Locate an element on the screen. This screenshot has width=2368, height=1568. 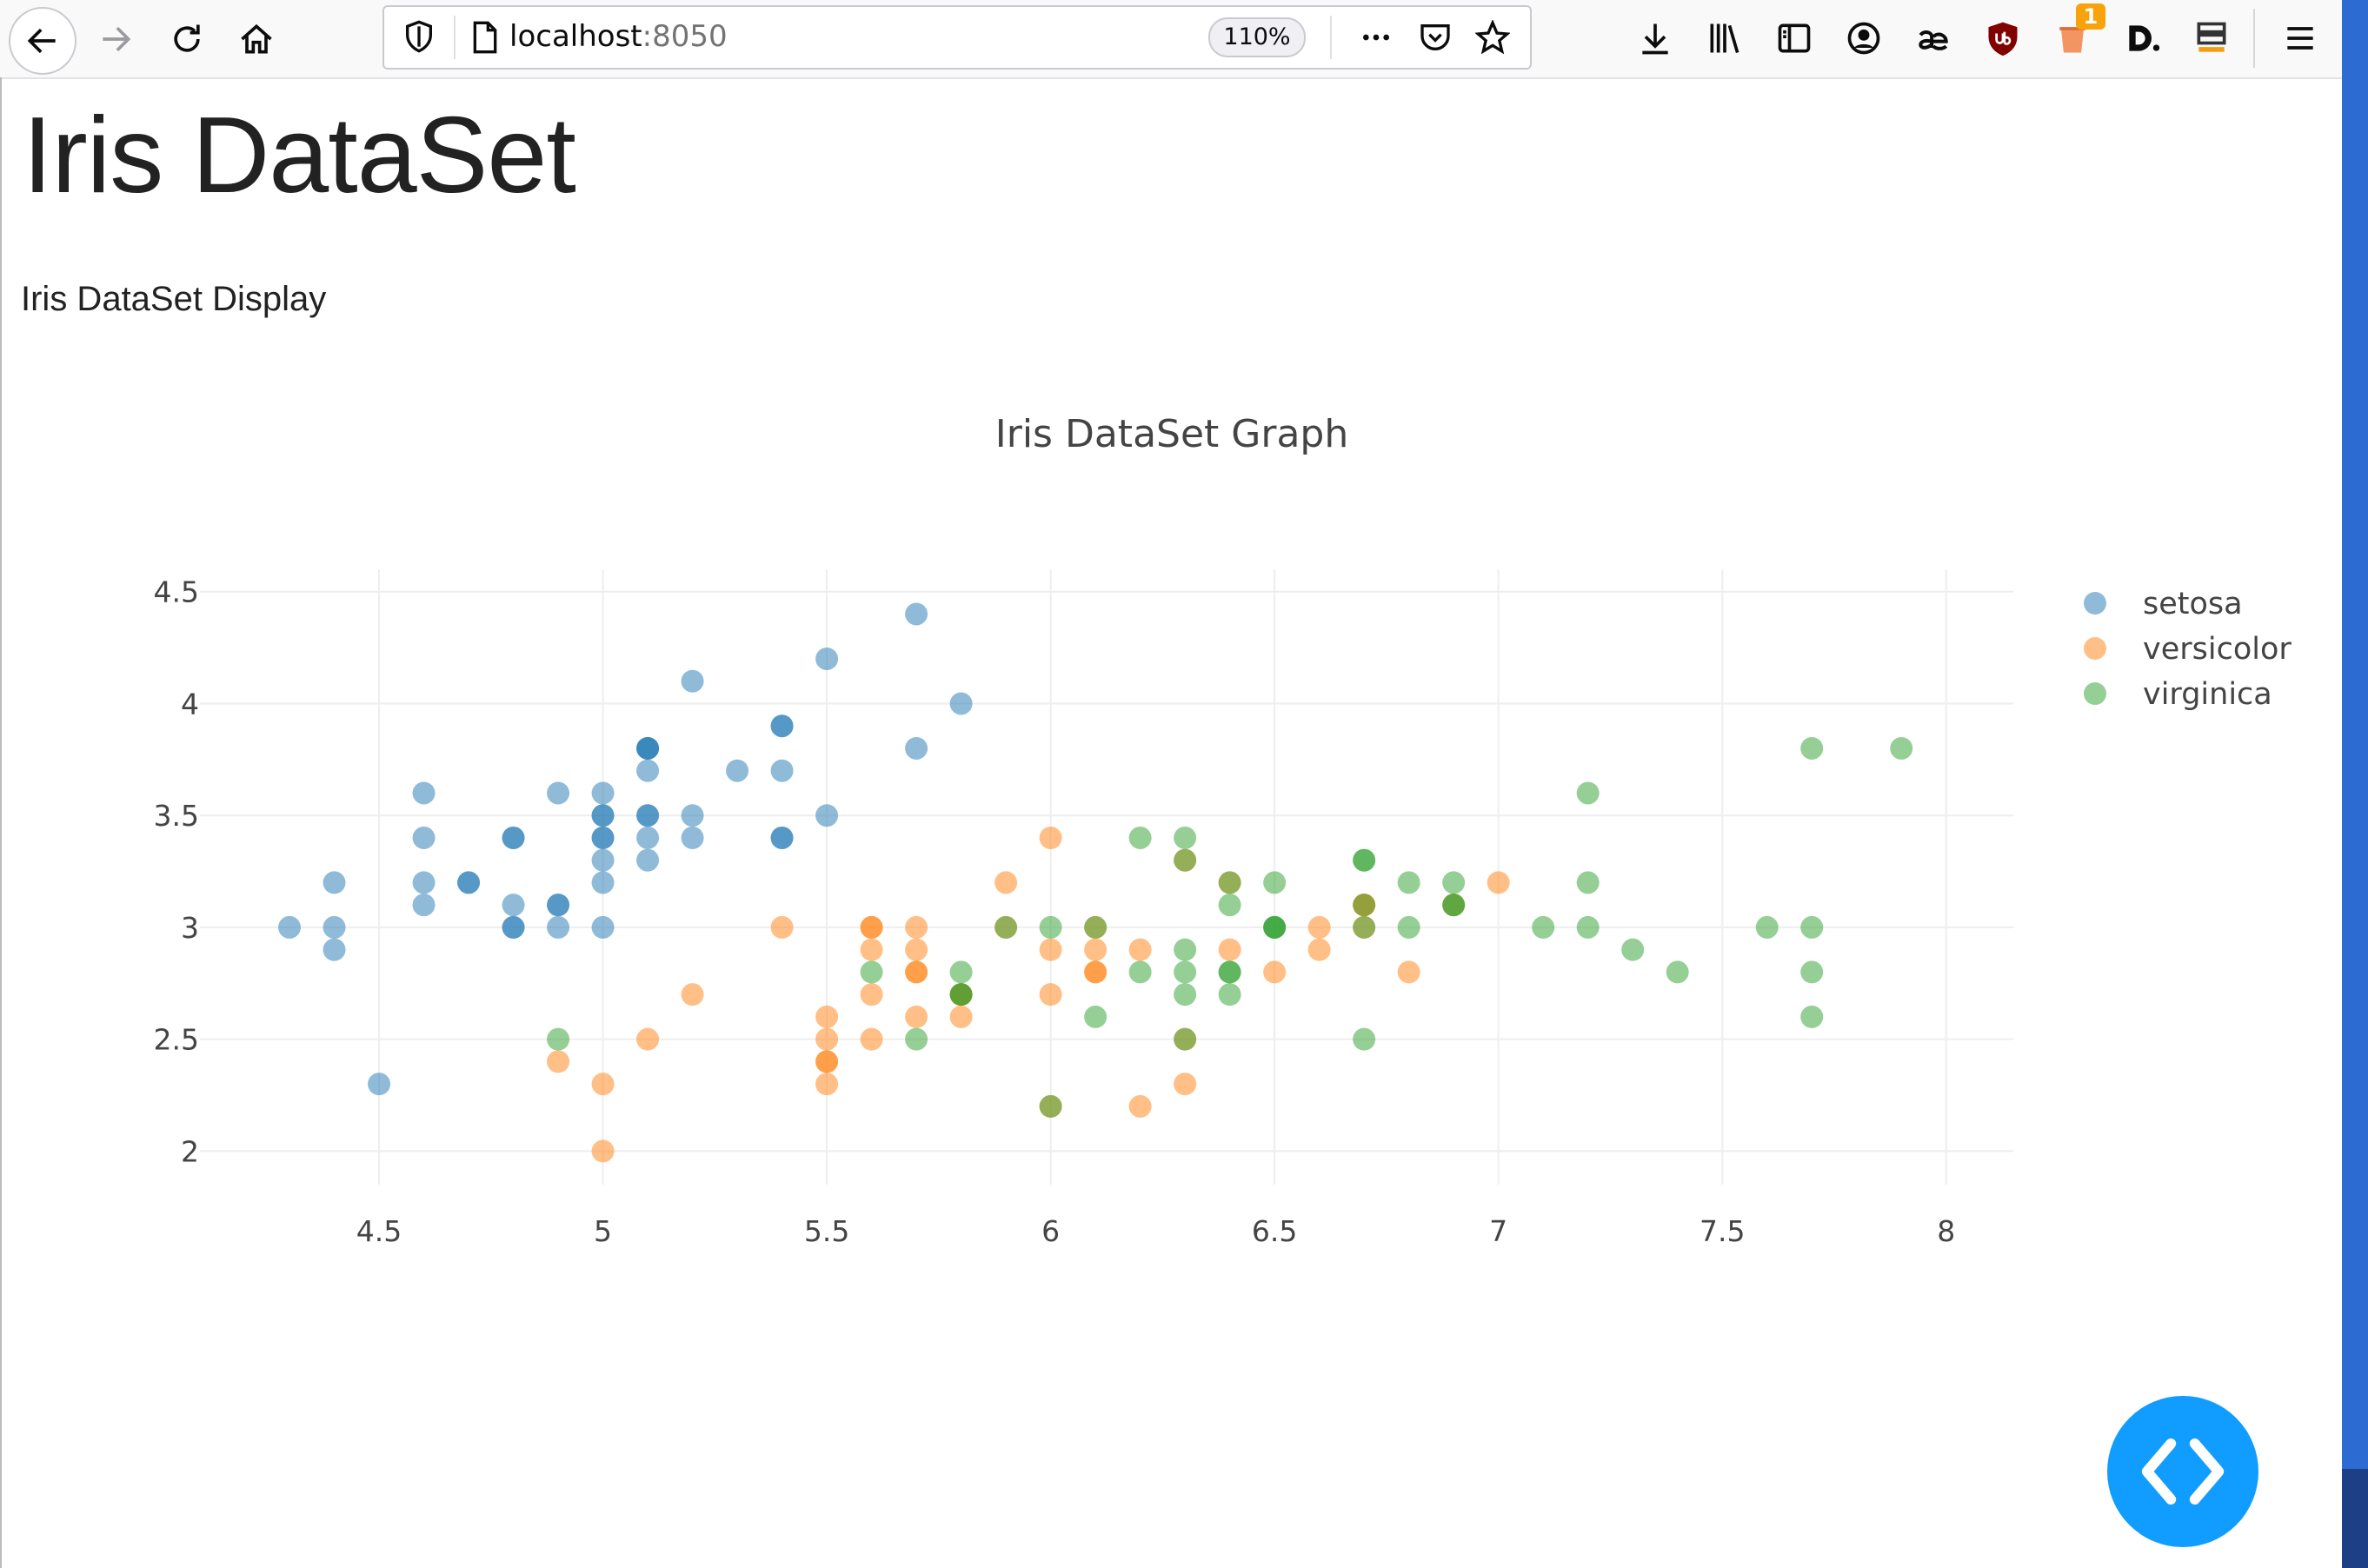
url-bar: localhost:8050 110% is located at coordinates (957, 37).